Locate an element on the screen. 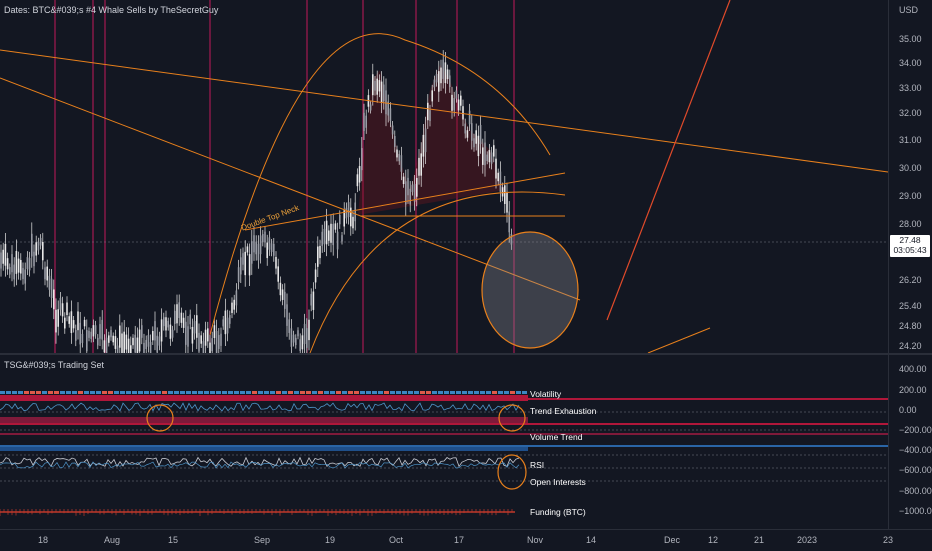 The image size is (932, 551). time-tick-label: Sep is located at coordinates (262, 540).